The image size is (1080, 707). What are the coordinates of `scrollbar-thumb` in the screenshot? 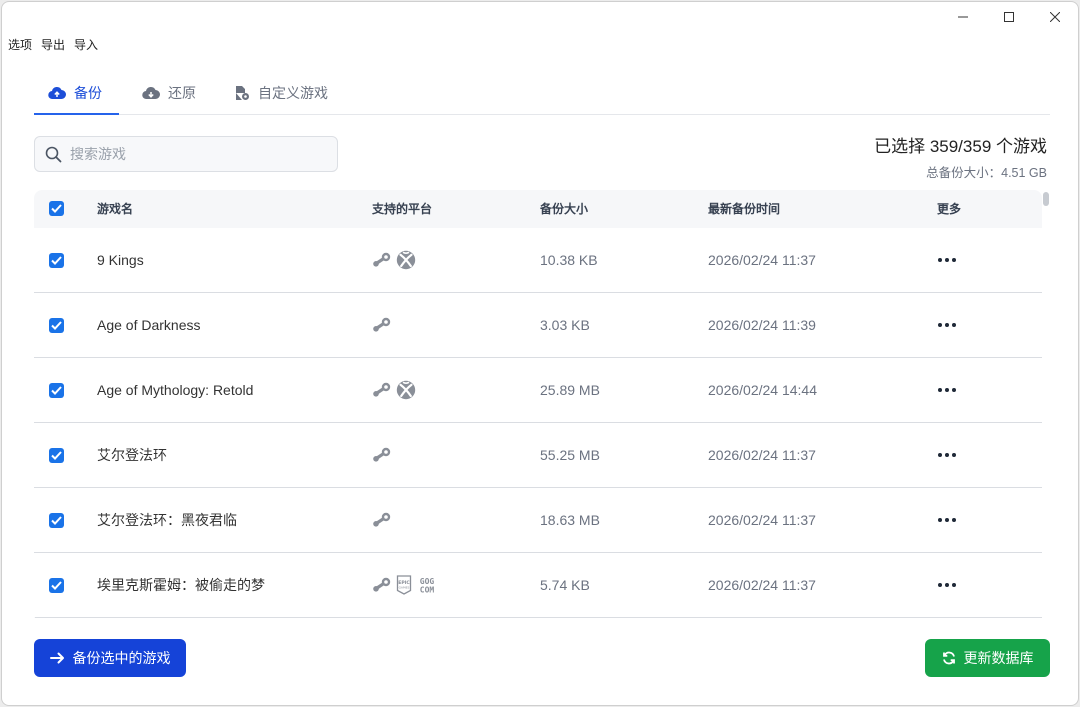 It's located at (1046, 199).